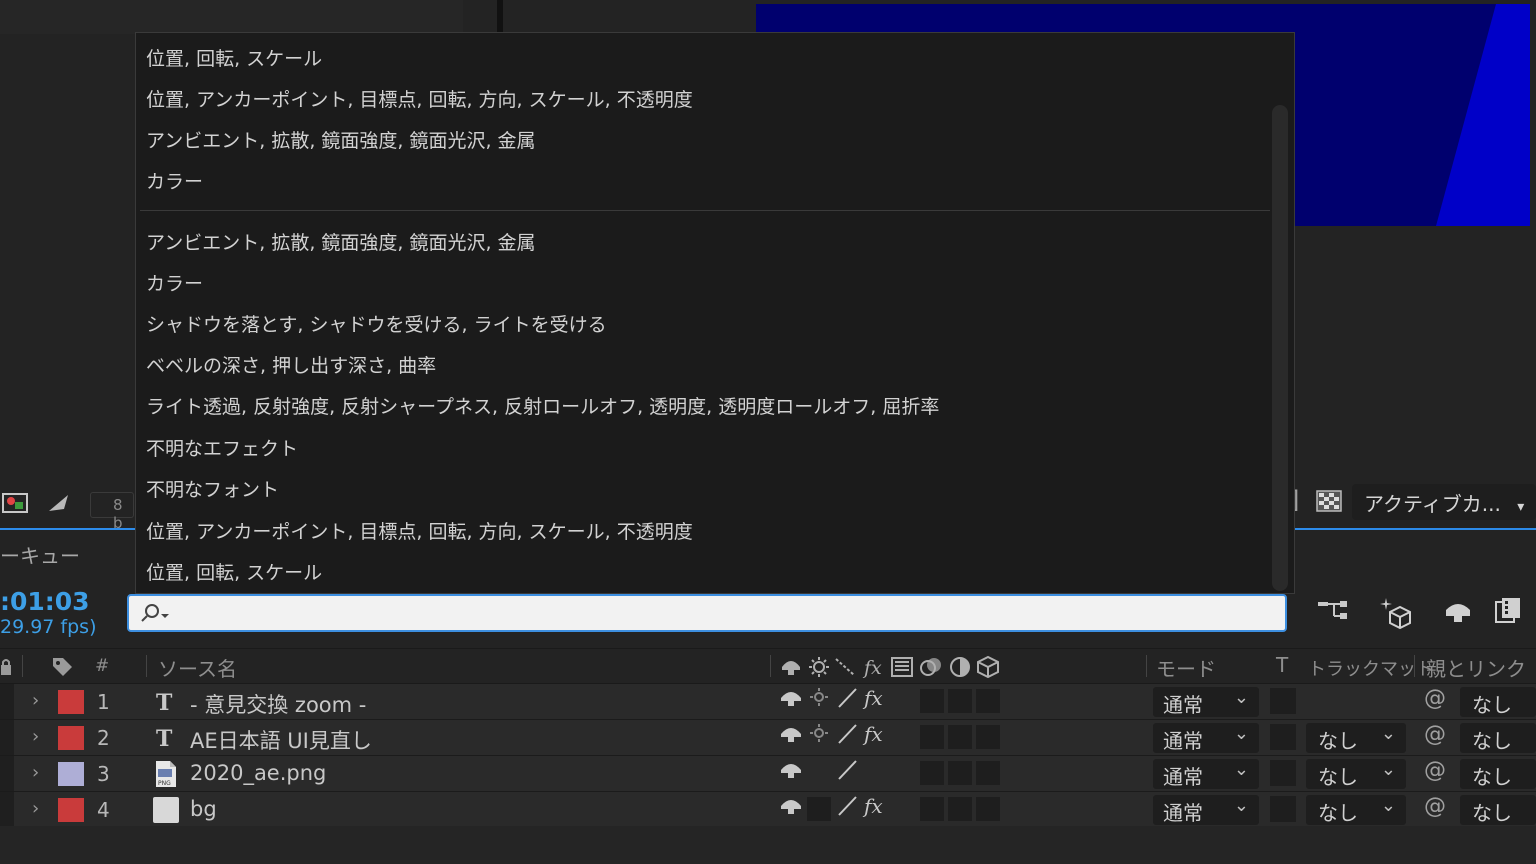 Image resolution: width=1536 pixels, height=864 pixels. I want to click on frame-blending-icon, so click(1509, 611).